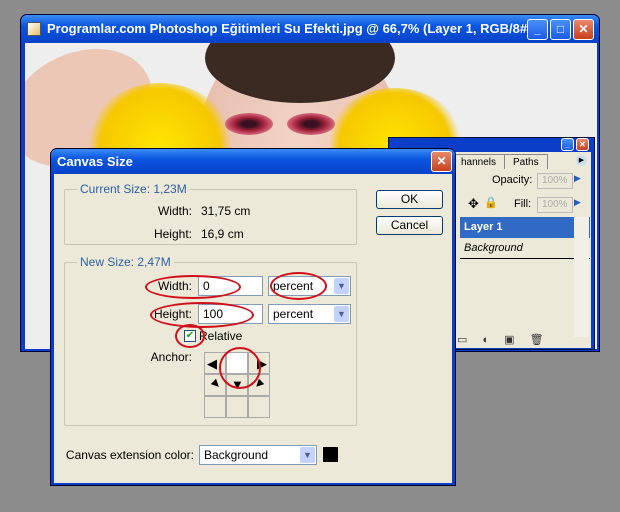 The height and width of the screenshot is (512, 620). I want to click on close-button: ✕, so click(583, 29).